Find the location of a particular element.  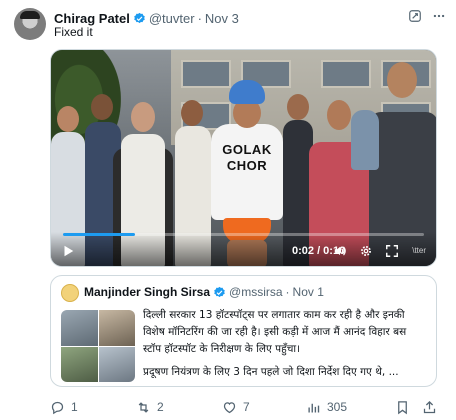

video-watermark: \tter is located at coordinates (419, 250).